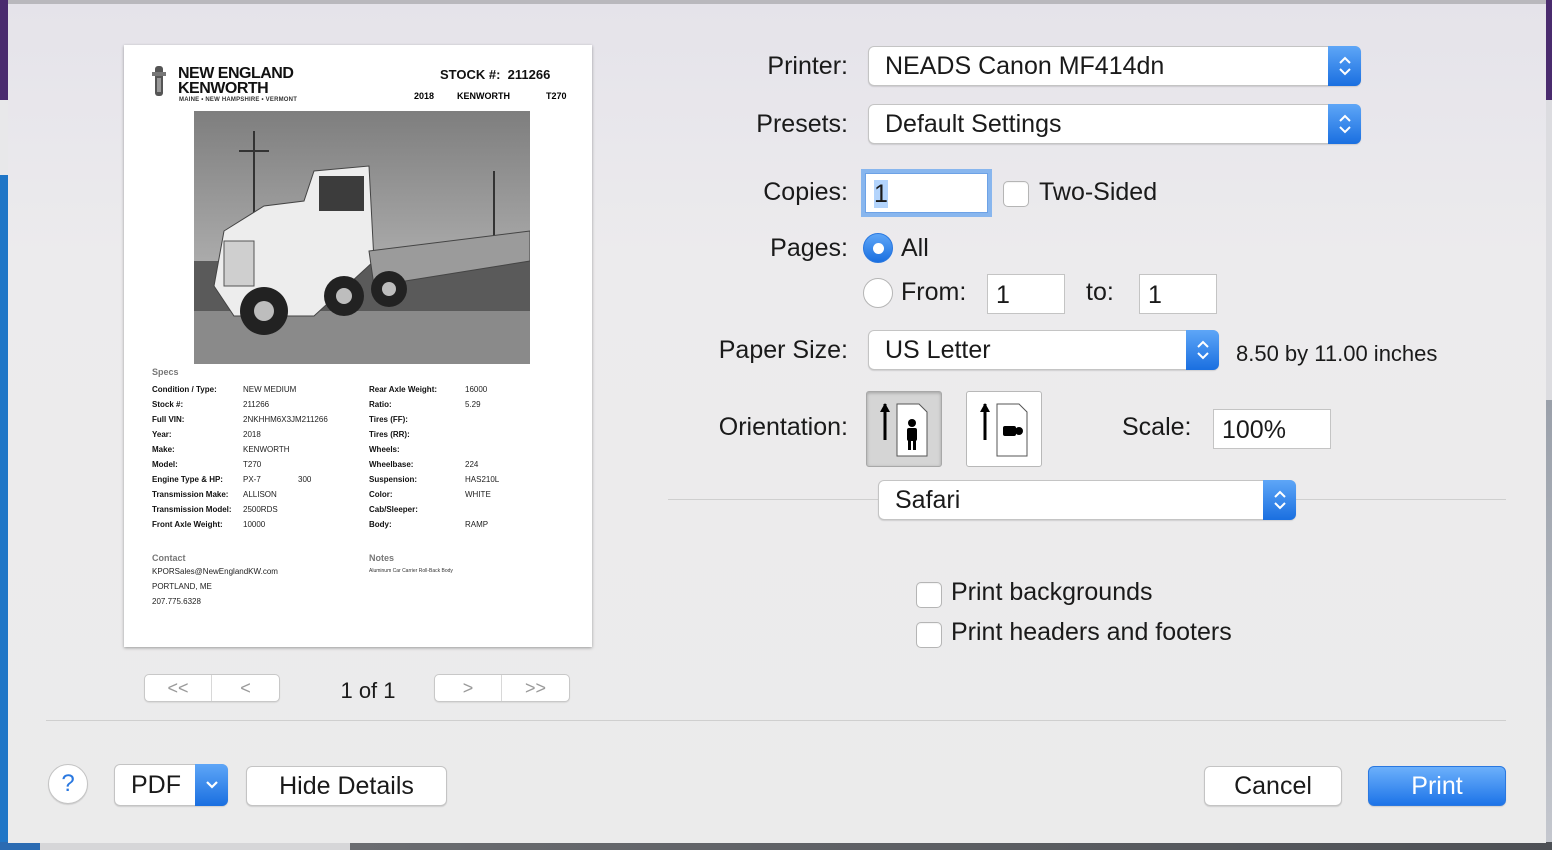  Describe the element at coordinates (469, 452) in the screenshot. I see `spec-row: Wheels:` at that location.